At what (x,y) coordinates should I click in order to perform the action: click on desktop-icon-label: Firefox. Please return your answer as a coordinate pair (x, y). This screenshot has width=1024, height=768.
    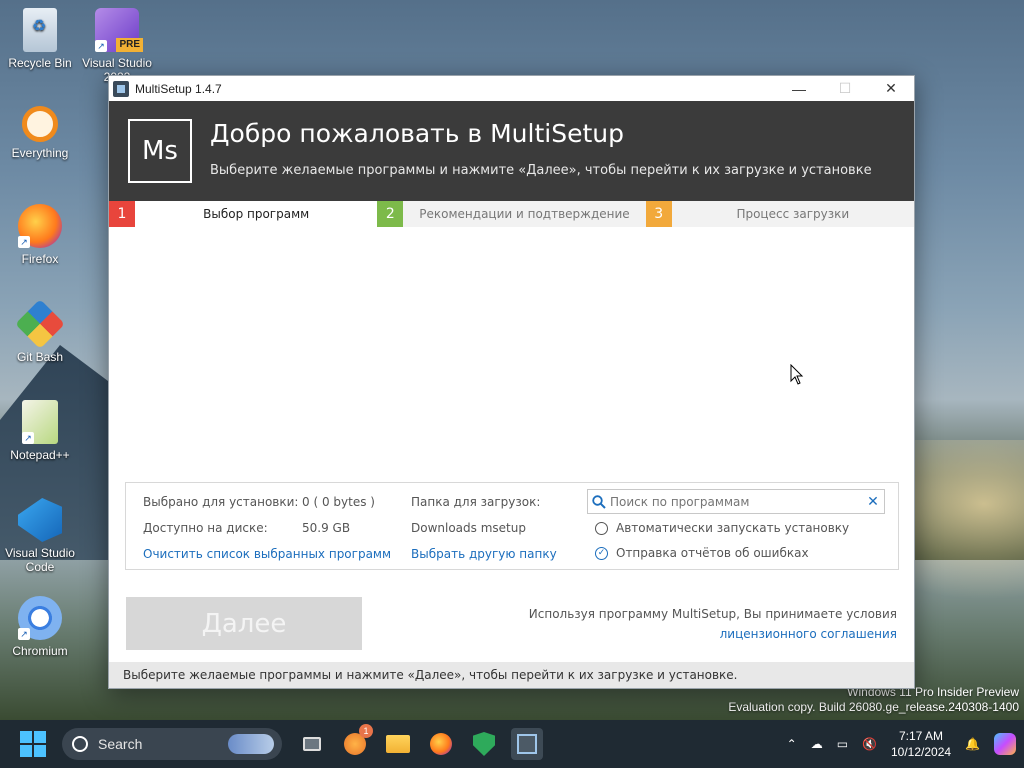
    Looking at the image, I should click on (40, 259).